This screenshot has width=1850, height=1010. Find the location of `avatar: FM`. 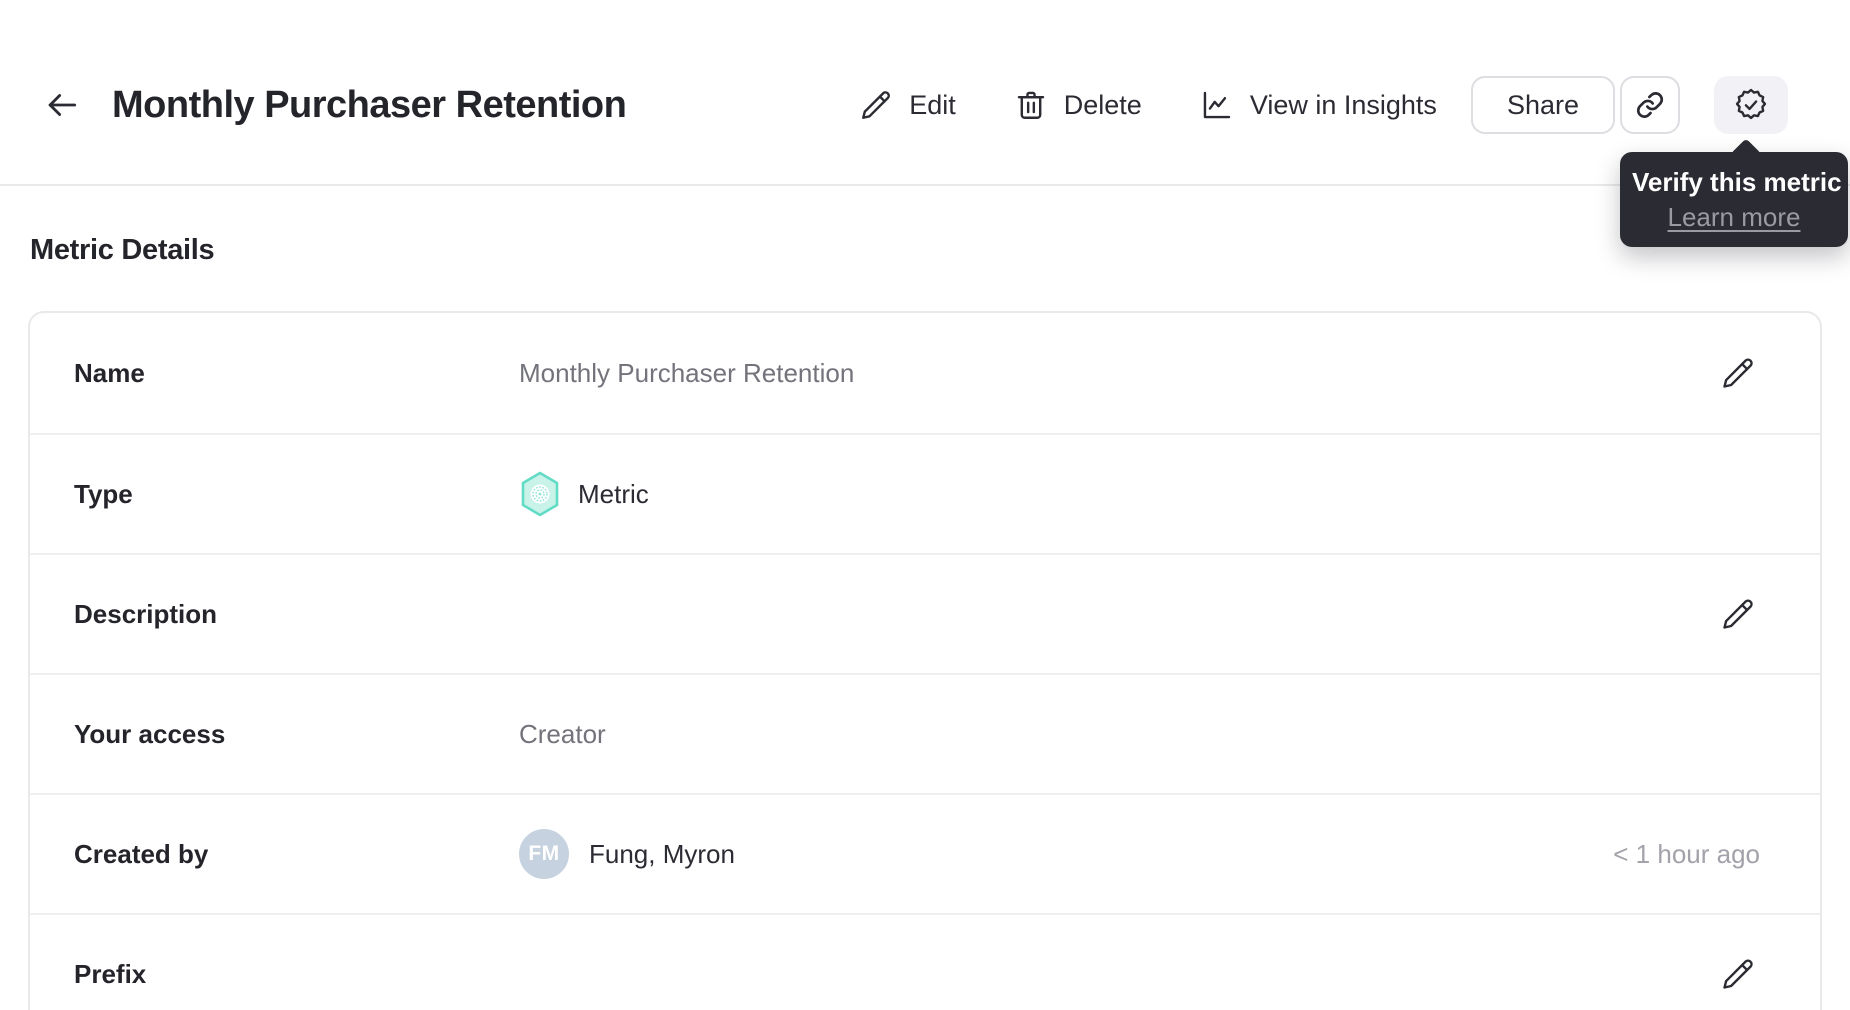

avatar: FM is located at coordinates (544, 854).